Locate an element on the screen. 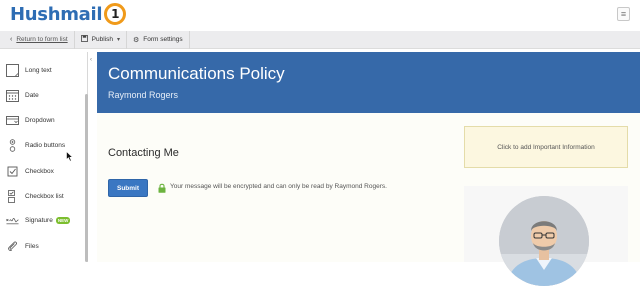 Image resolution: width=640 pixels, height=286 pixels. publish-label: Publish is located at coordinates (102, 39).